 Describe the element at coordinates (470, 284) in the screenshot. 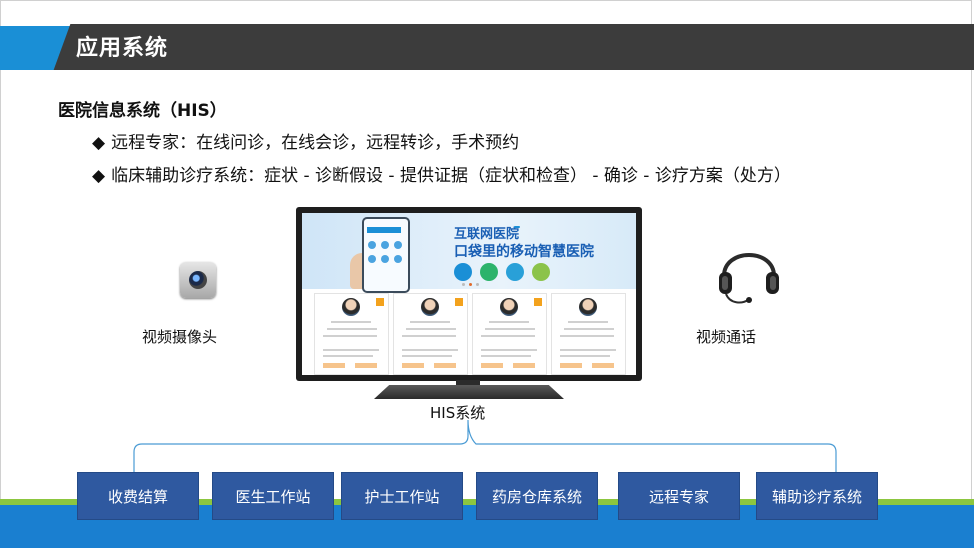

I see `carousel-dots` at that location.